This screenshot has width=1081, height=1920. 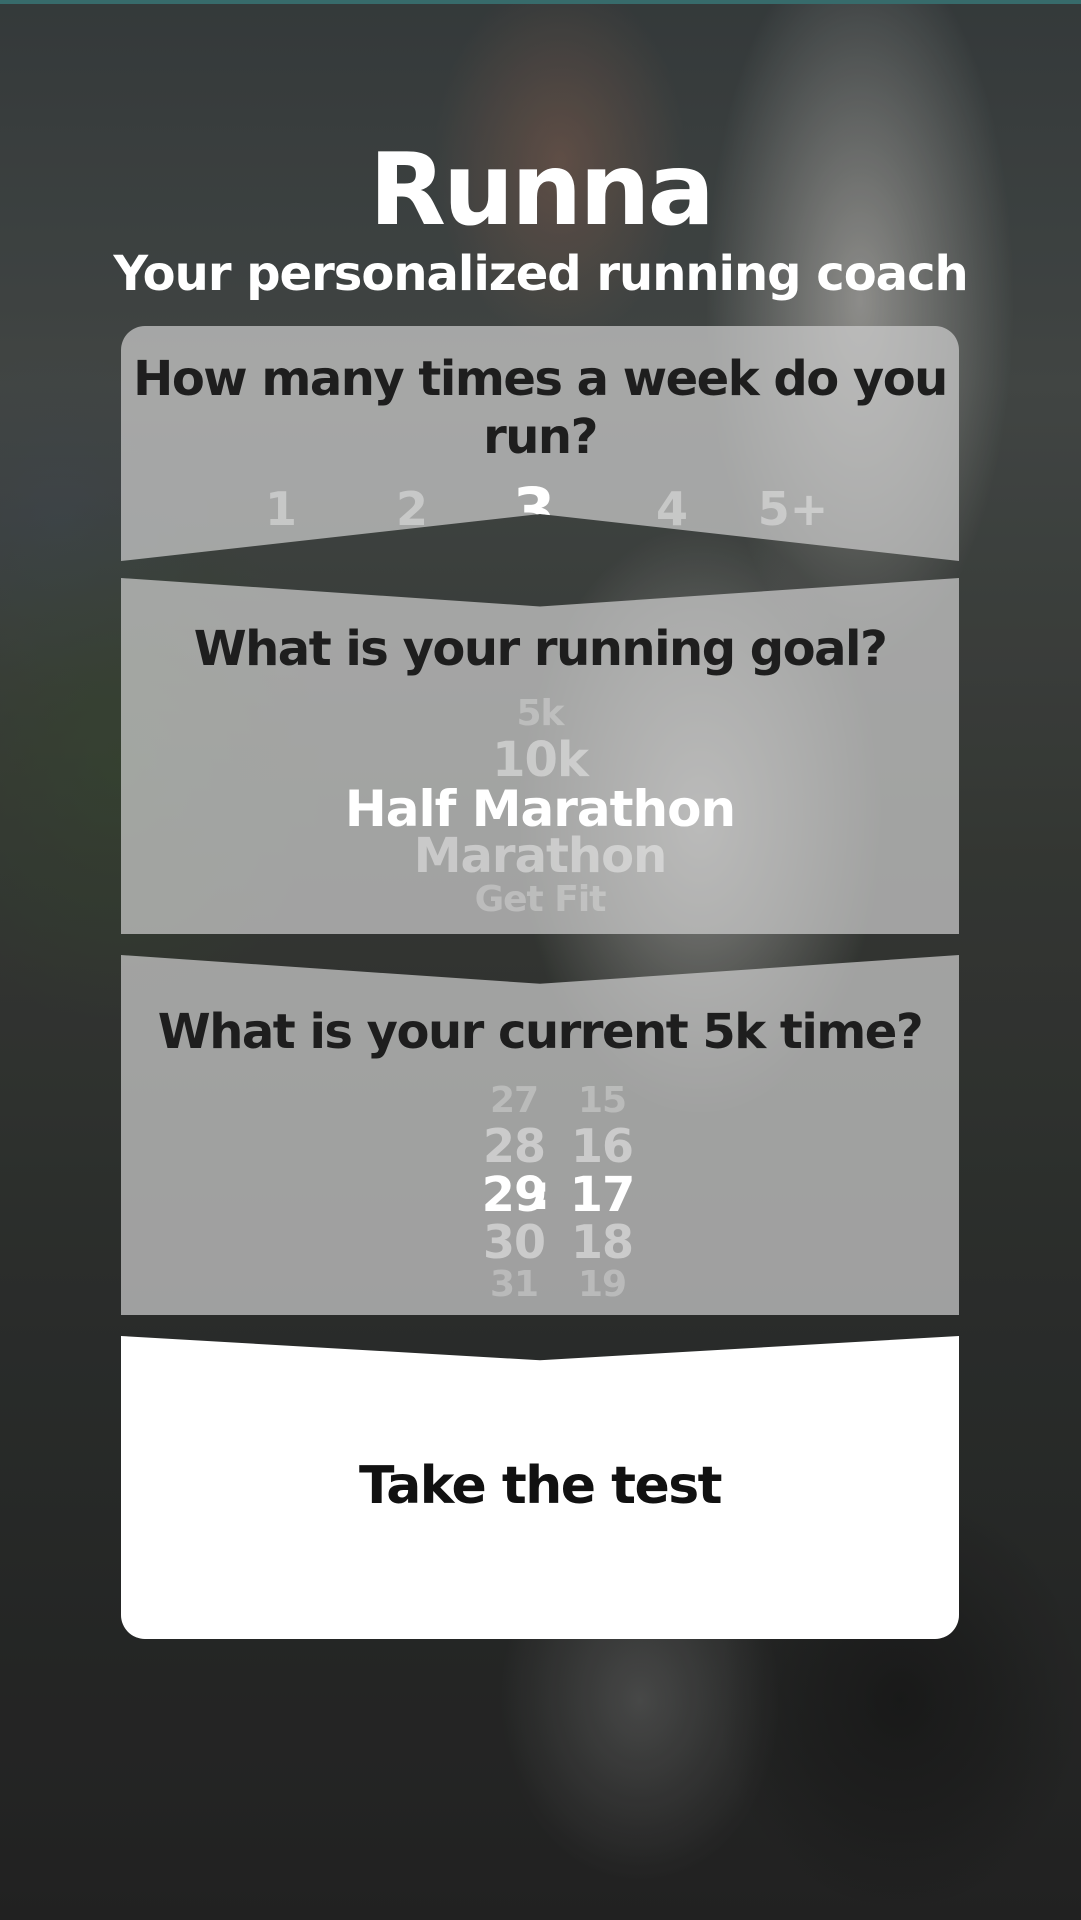 What do you see at coordinates (514, 1146) in the screenshot?
I see `minutes-option: 28` at bounding box center [514, 1146].